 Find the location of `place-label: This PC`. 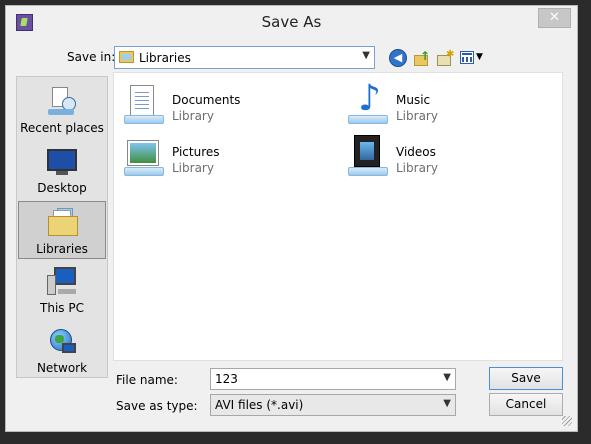

place-label: This PC is located at coordinates (62, 308).